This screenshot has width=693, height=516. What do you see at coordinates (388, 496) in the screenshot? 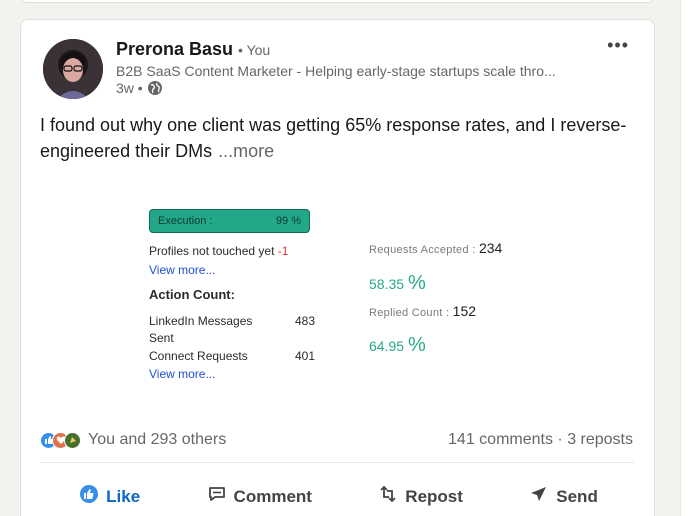
I see `repost-icon` at bounding box center [388, 496].